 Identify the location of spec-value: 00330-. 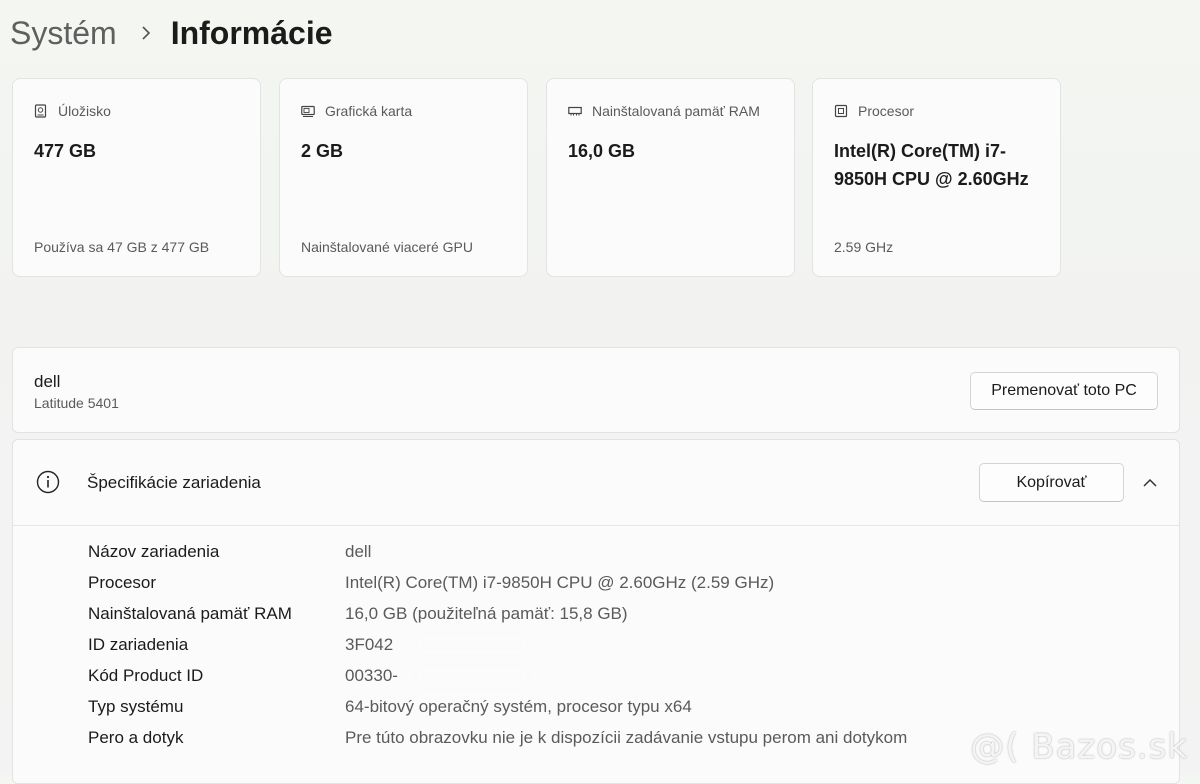
(436, 676).